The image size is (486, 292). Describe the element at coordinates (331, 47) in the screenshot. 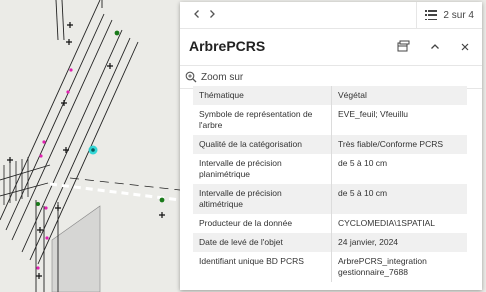

I see `popup-titlebar: ArbrePCRS` at that location.